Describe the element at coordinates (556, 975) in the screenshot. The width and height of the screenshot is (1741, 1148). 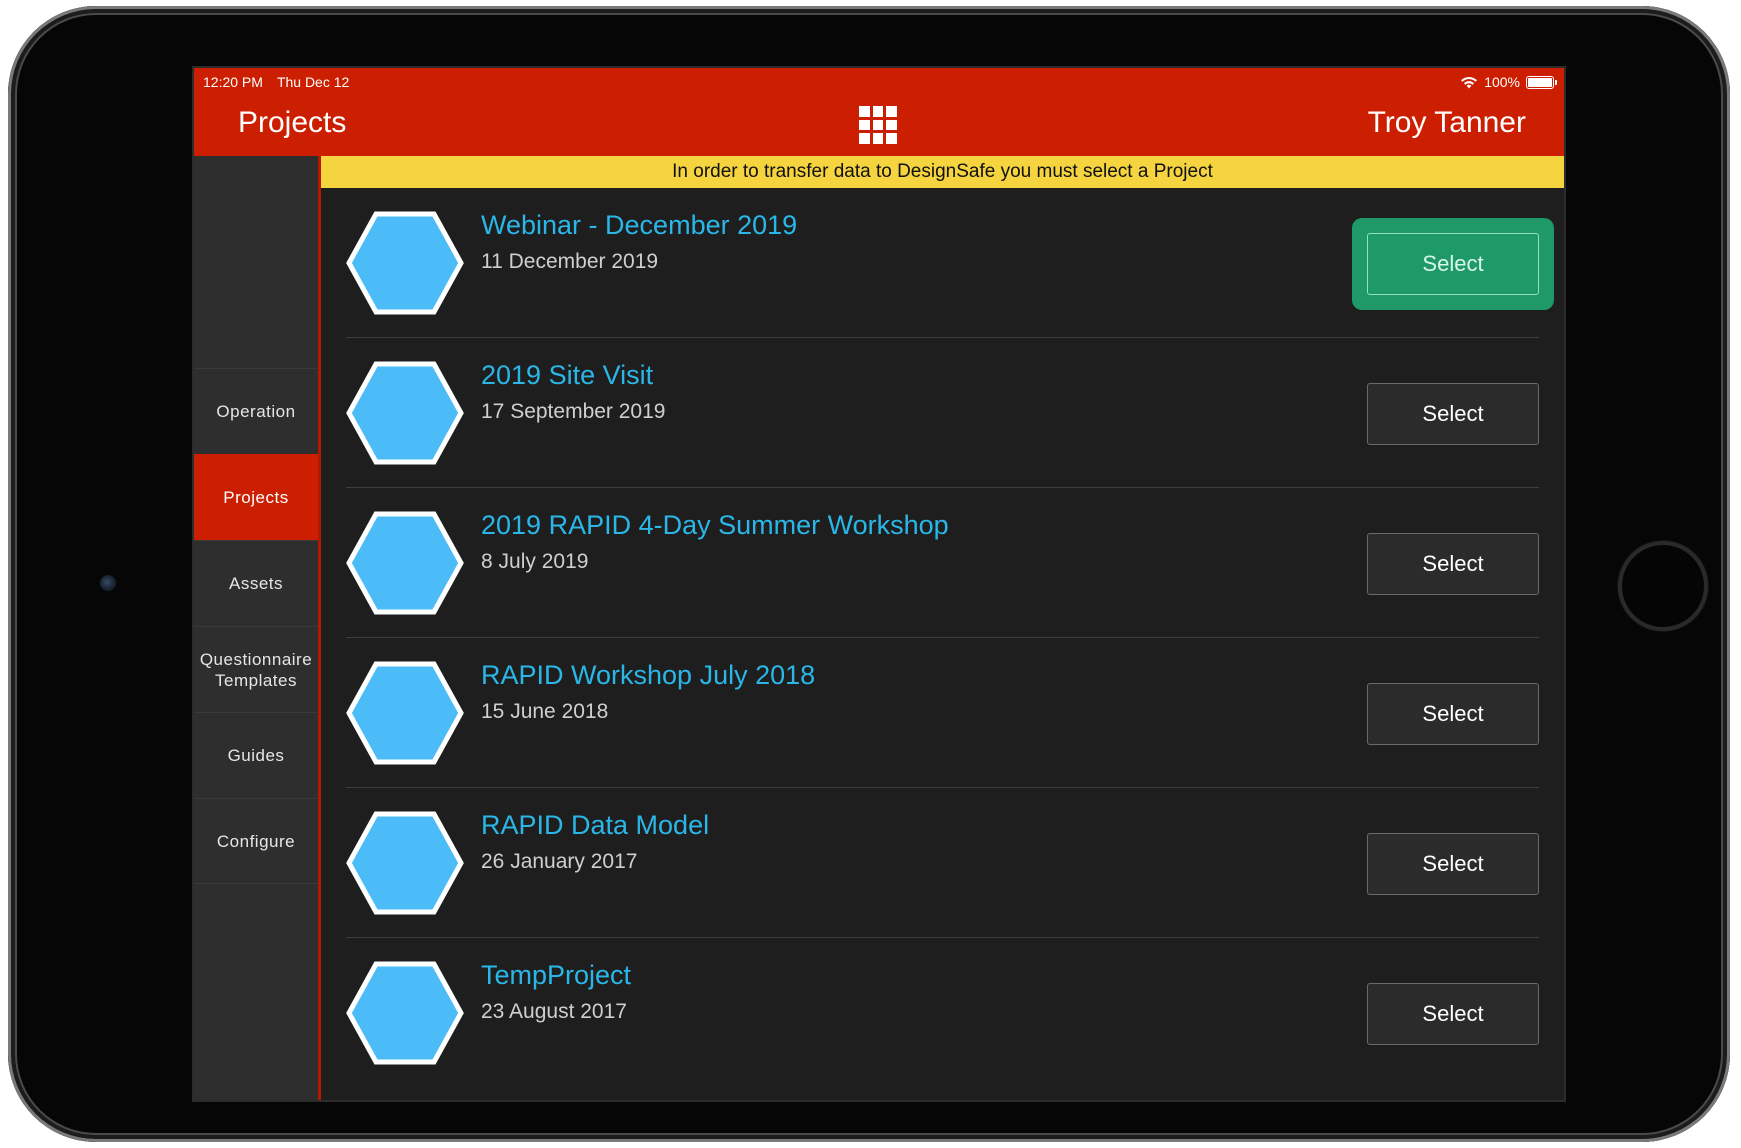
I see `project-title: TempProject` at that location.